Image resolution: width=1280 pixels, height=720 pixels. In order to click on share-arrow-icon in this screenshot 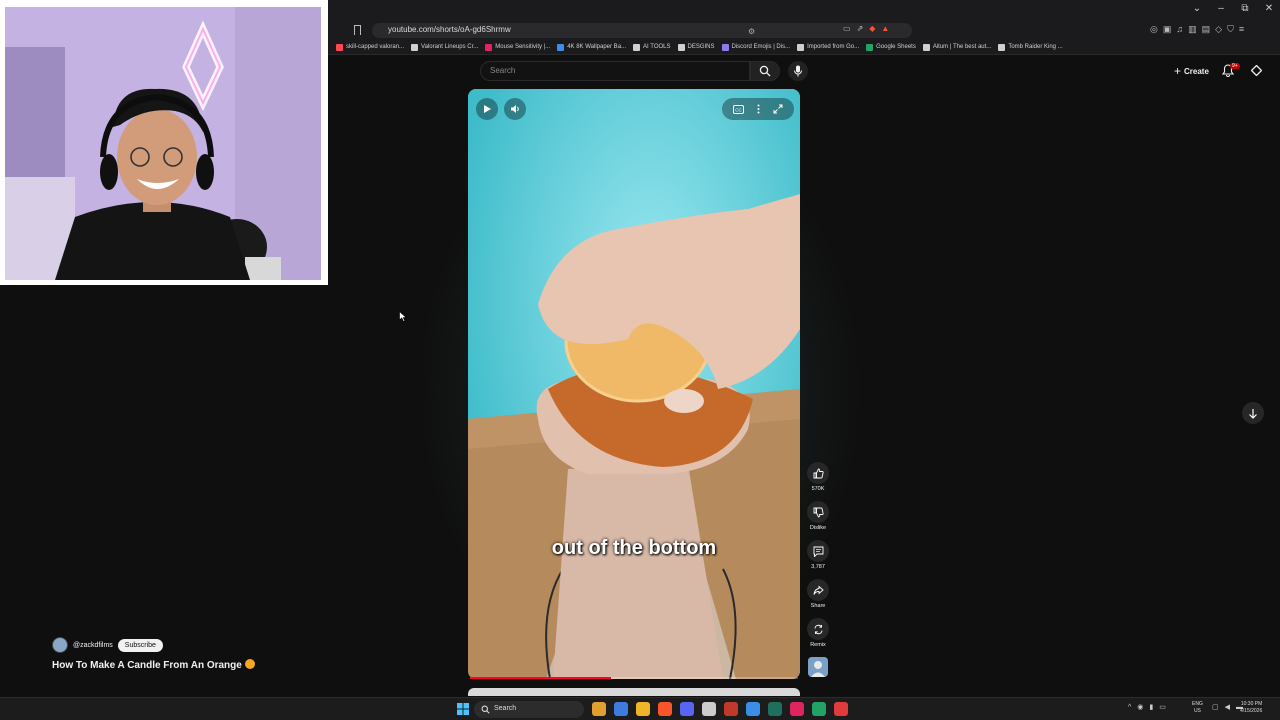, I will do `click(818, 590)`.